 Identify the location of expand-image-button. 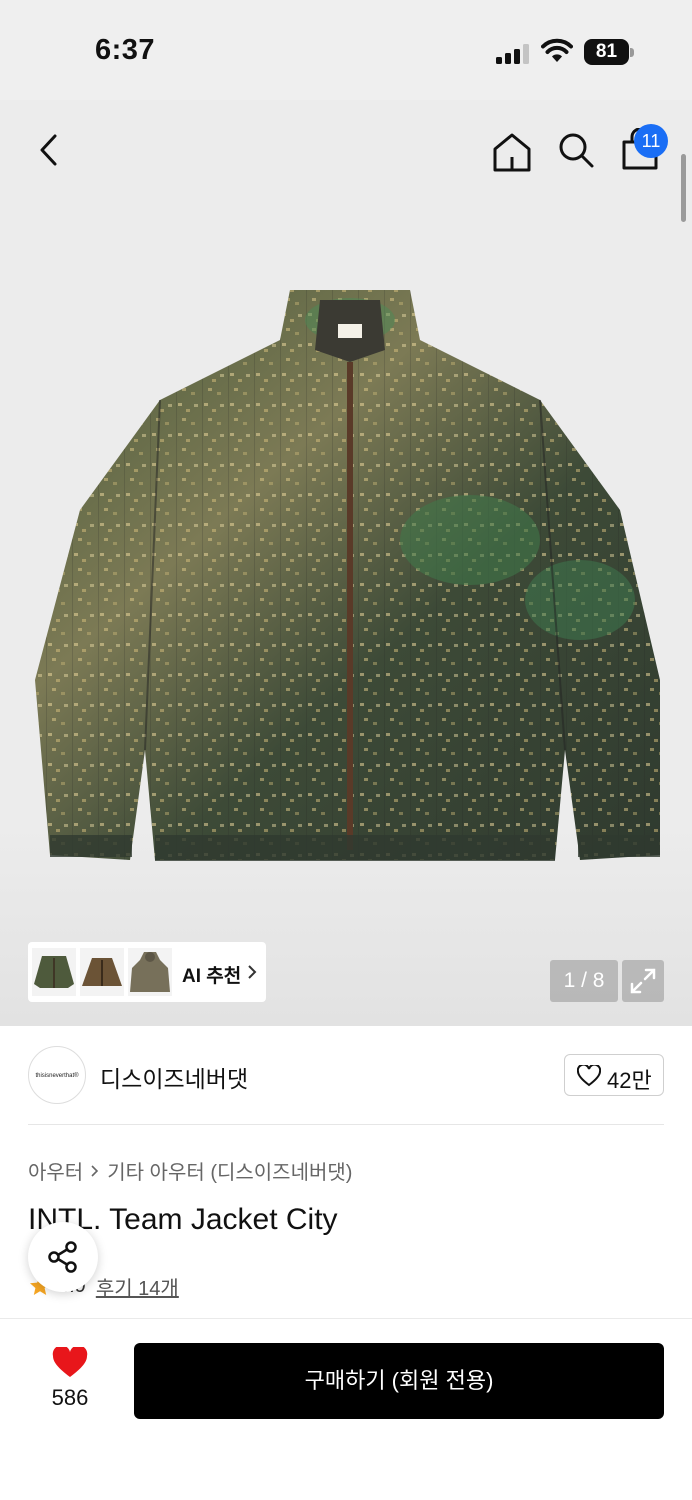
(643, 981).